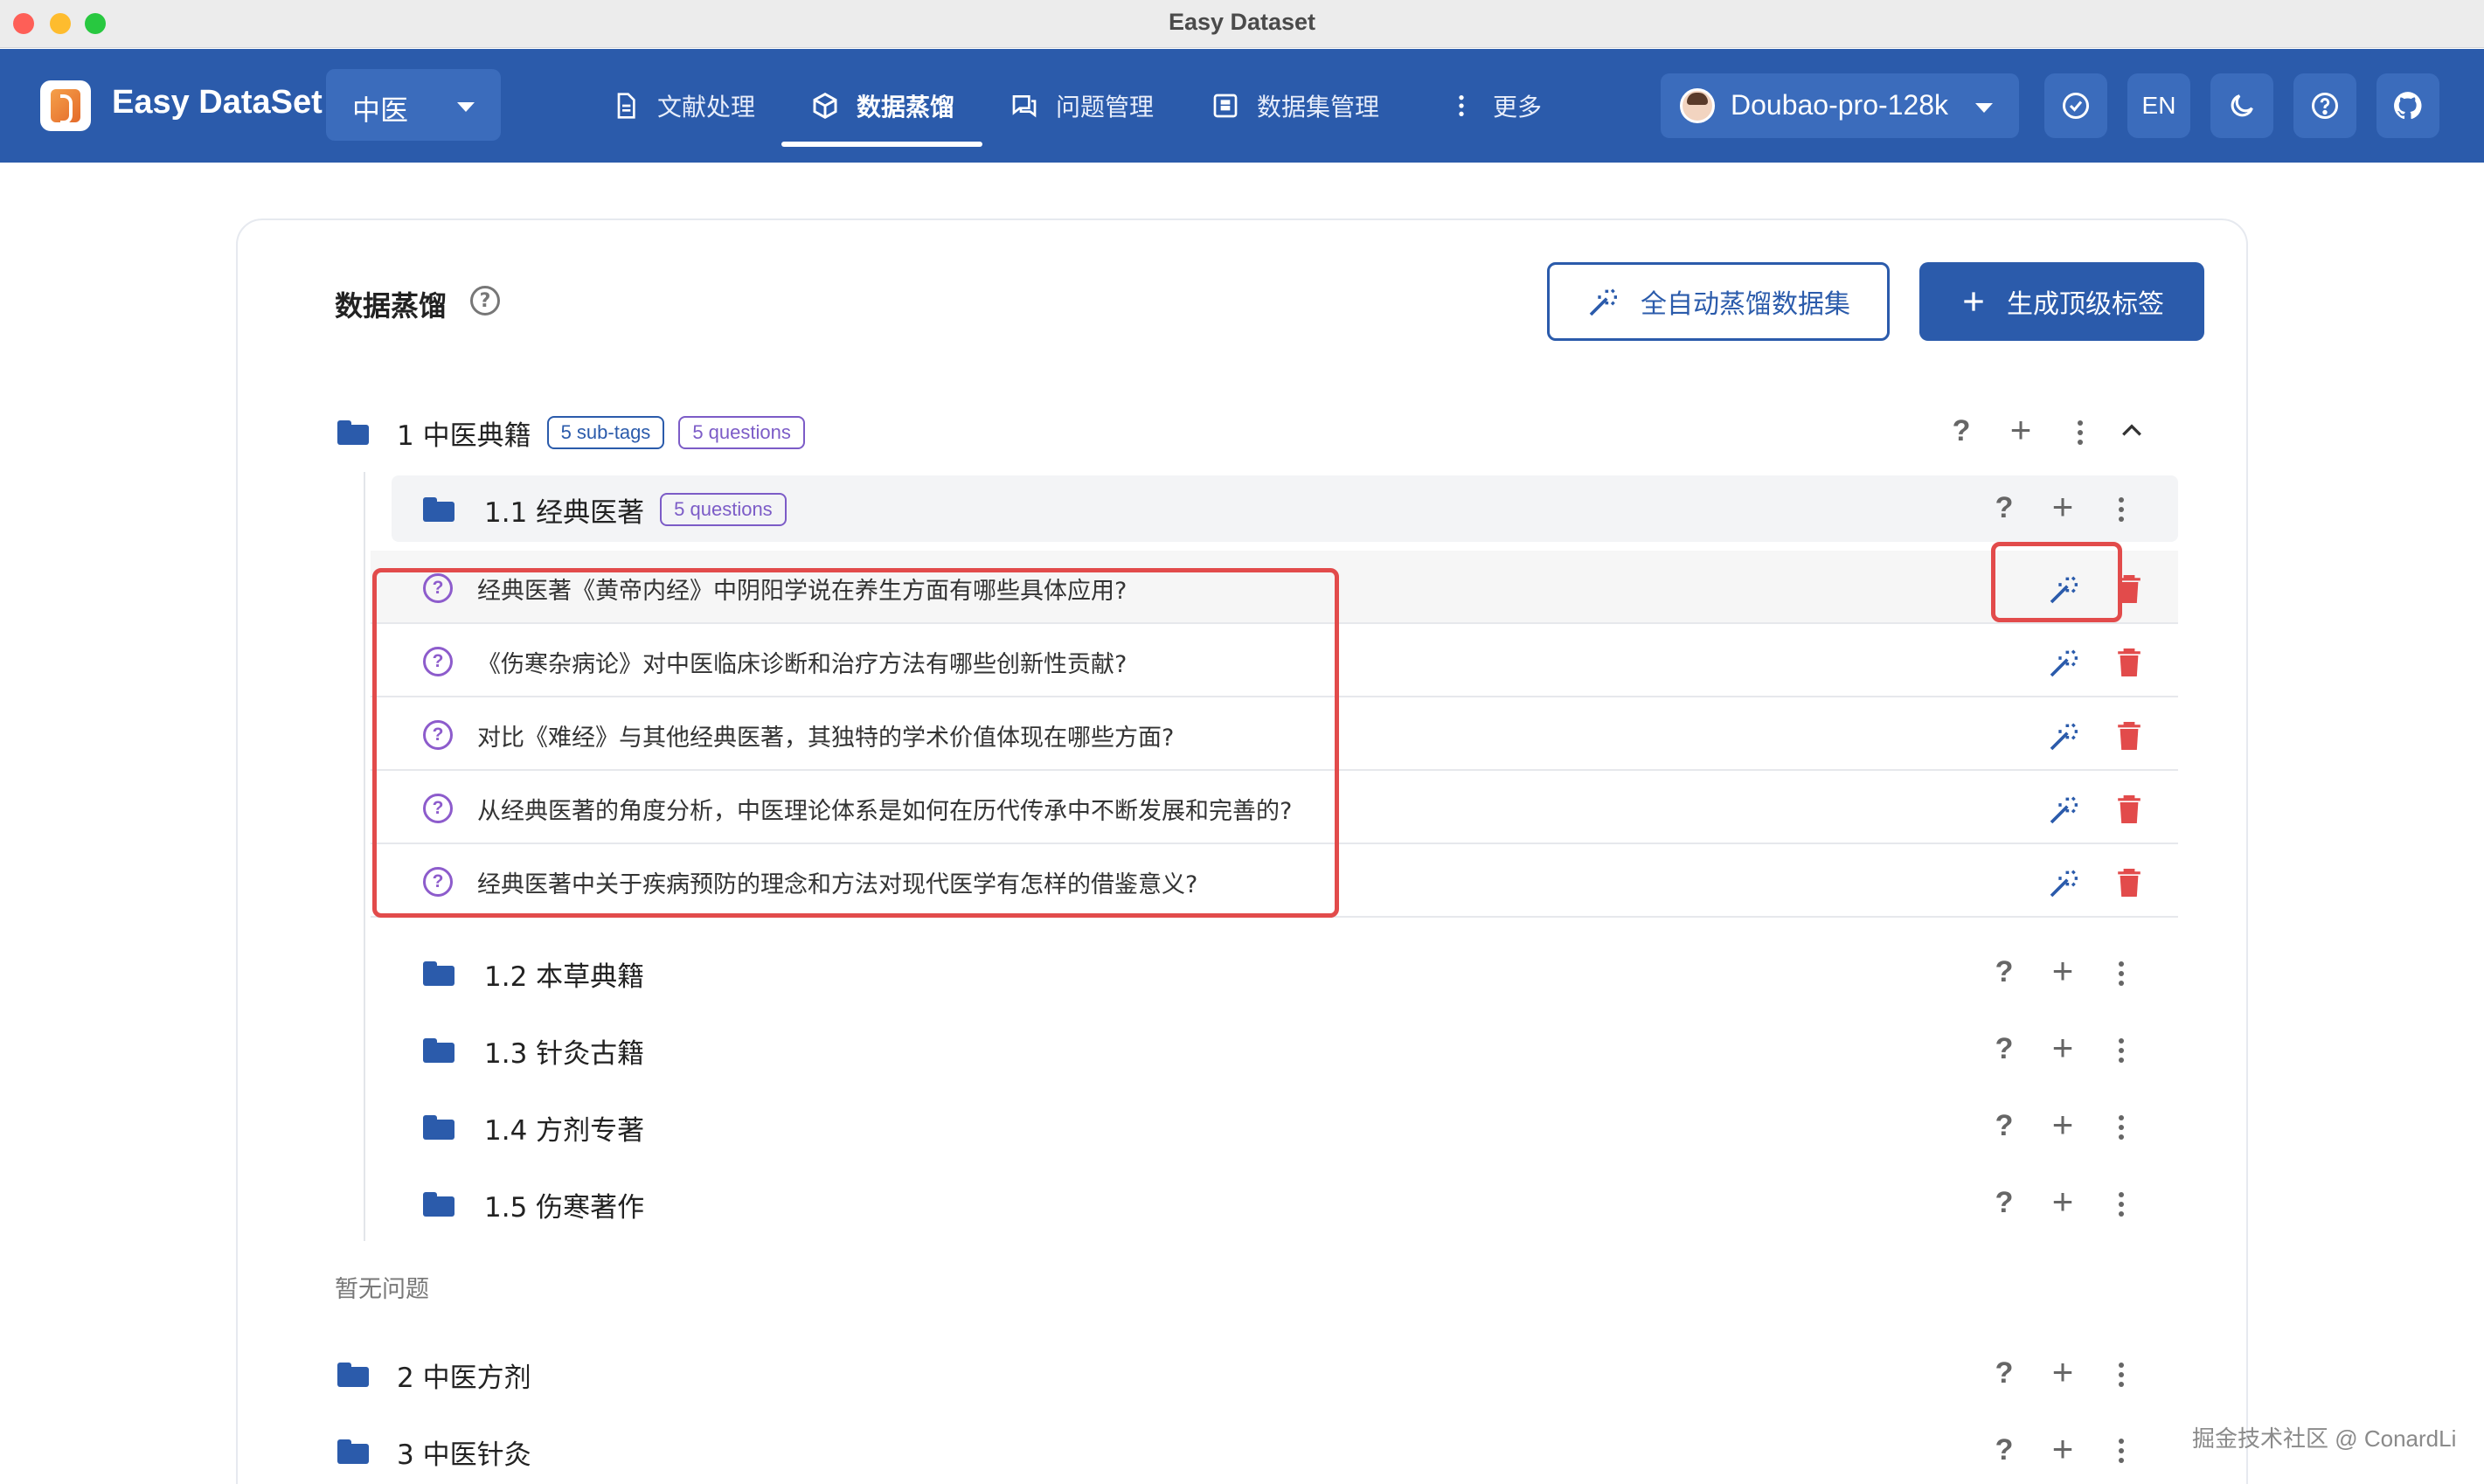 This screenshot has width=2484, height=1484. Describe the element at coordinates (802, 664) in the screenshot. I see `question-text: 《伤寒杂病论》对中医临床诊断和治疗方法有哪些创新性贡献?` at that location.